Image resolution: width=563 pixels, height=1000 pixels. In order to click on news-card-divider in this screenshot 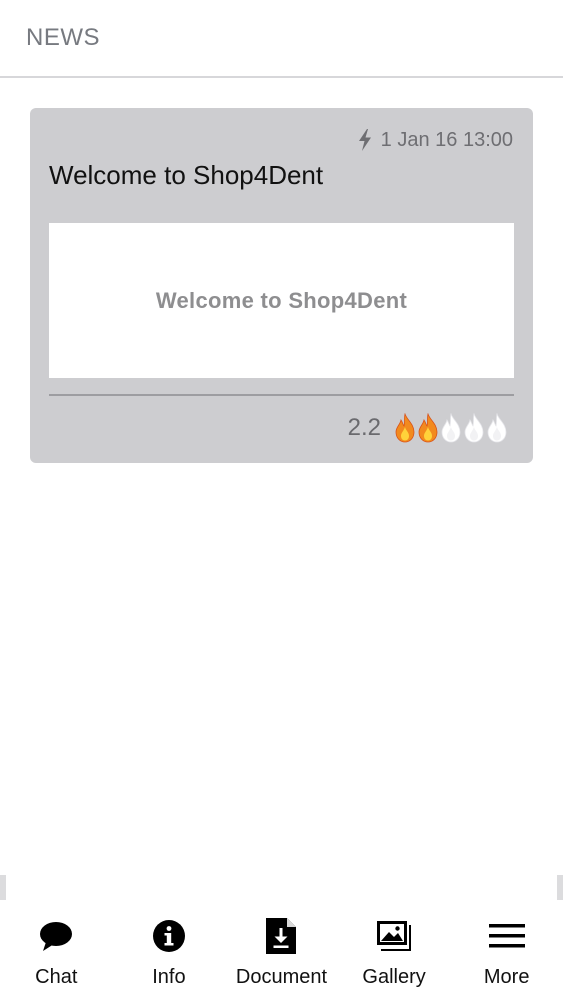, I will do `click(281, 395)`.